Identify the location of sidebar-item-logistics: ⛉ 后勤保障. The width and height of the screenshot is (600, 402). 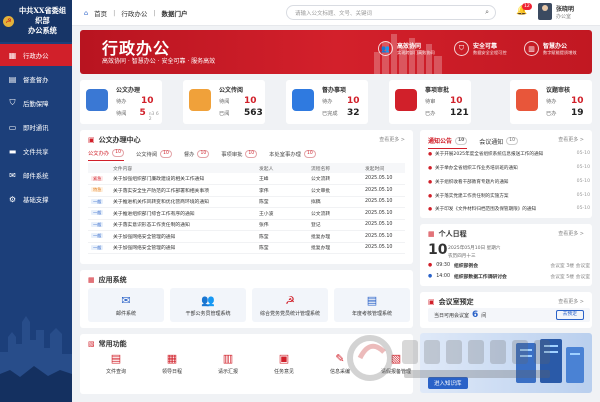
(36, 103).